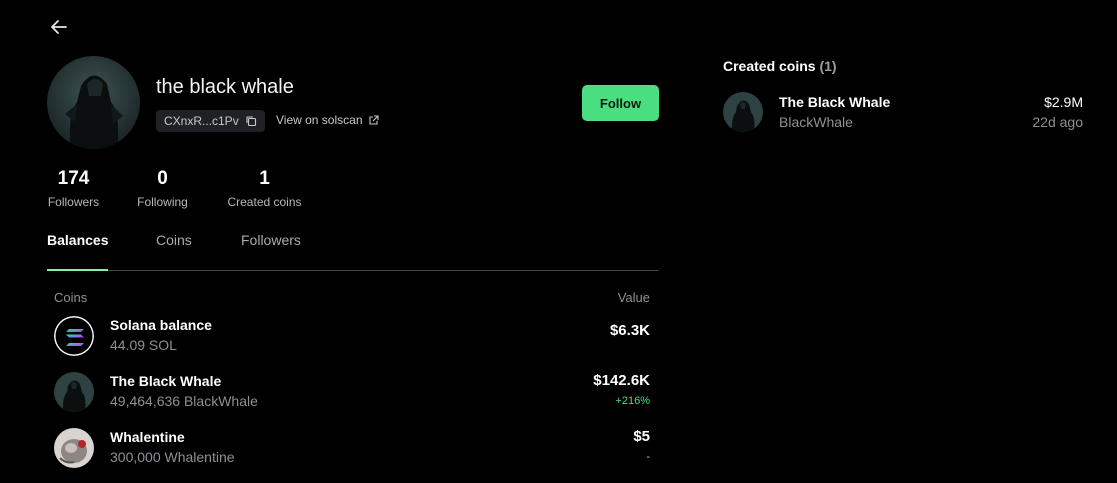 This screenshot has width=1117, height=483. Describe the element at coordinates (373, 119) in the screenshot. I see `external-link-icon` at that location.